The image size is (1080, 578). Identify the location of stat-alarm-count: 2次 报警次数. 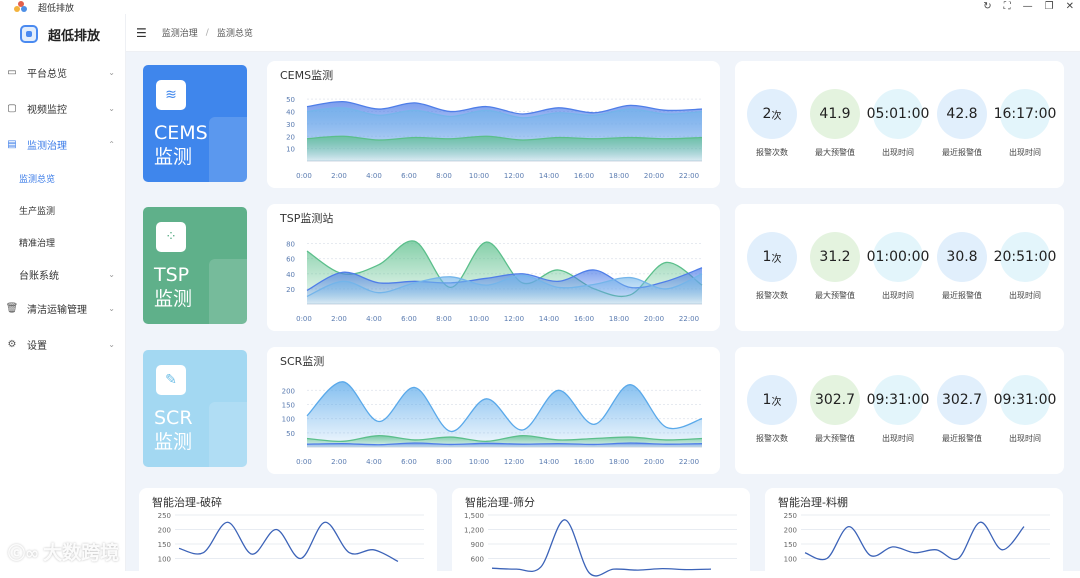
(772, 123).